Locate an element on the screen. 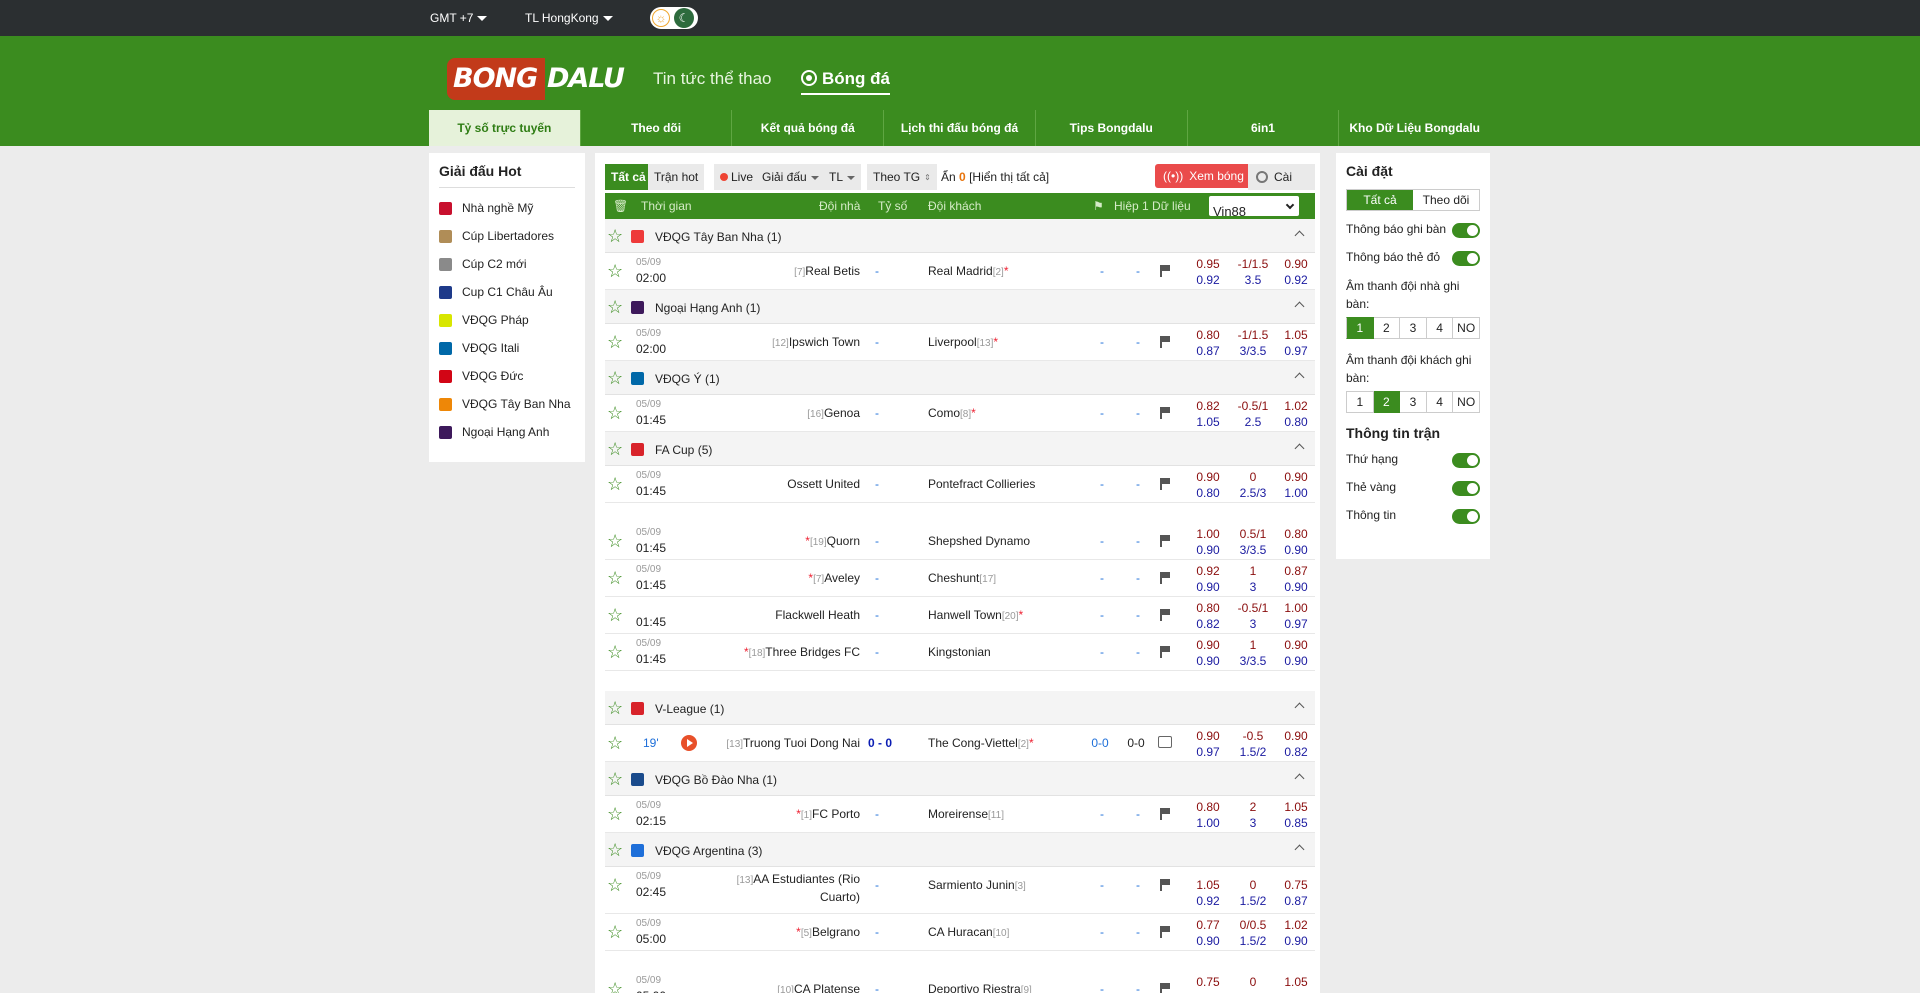 The width and height of the screenshot is (1920, 993). away-team: Pontefract Collieries is located at coordinates (981, 484).